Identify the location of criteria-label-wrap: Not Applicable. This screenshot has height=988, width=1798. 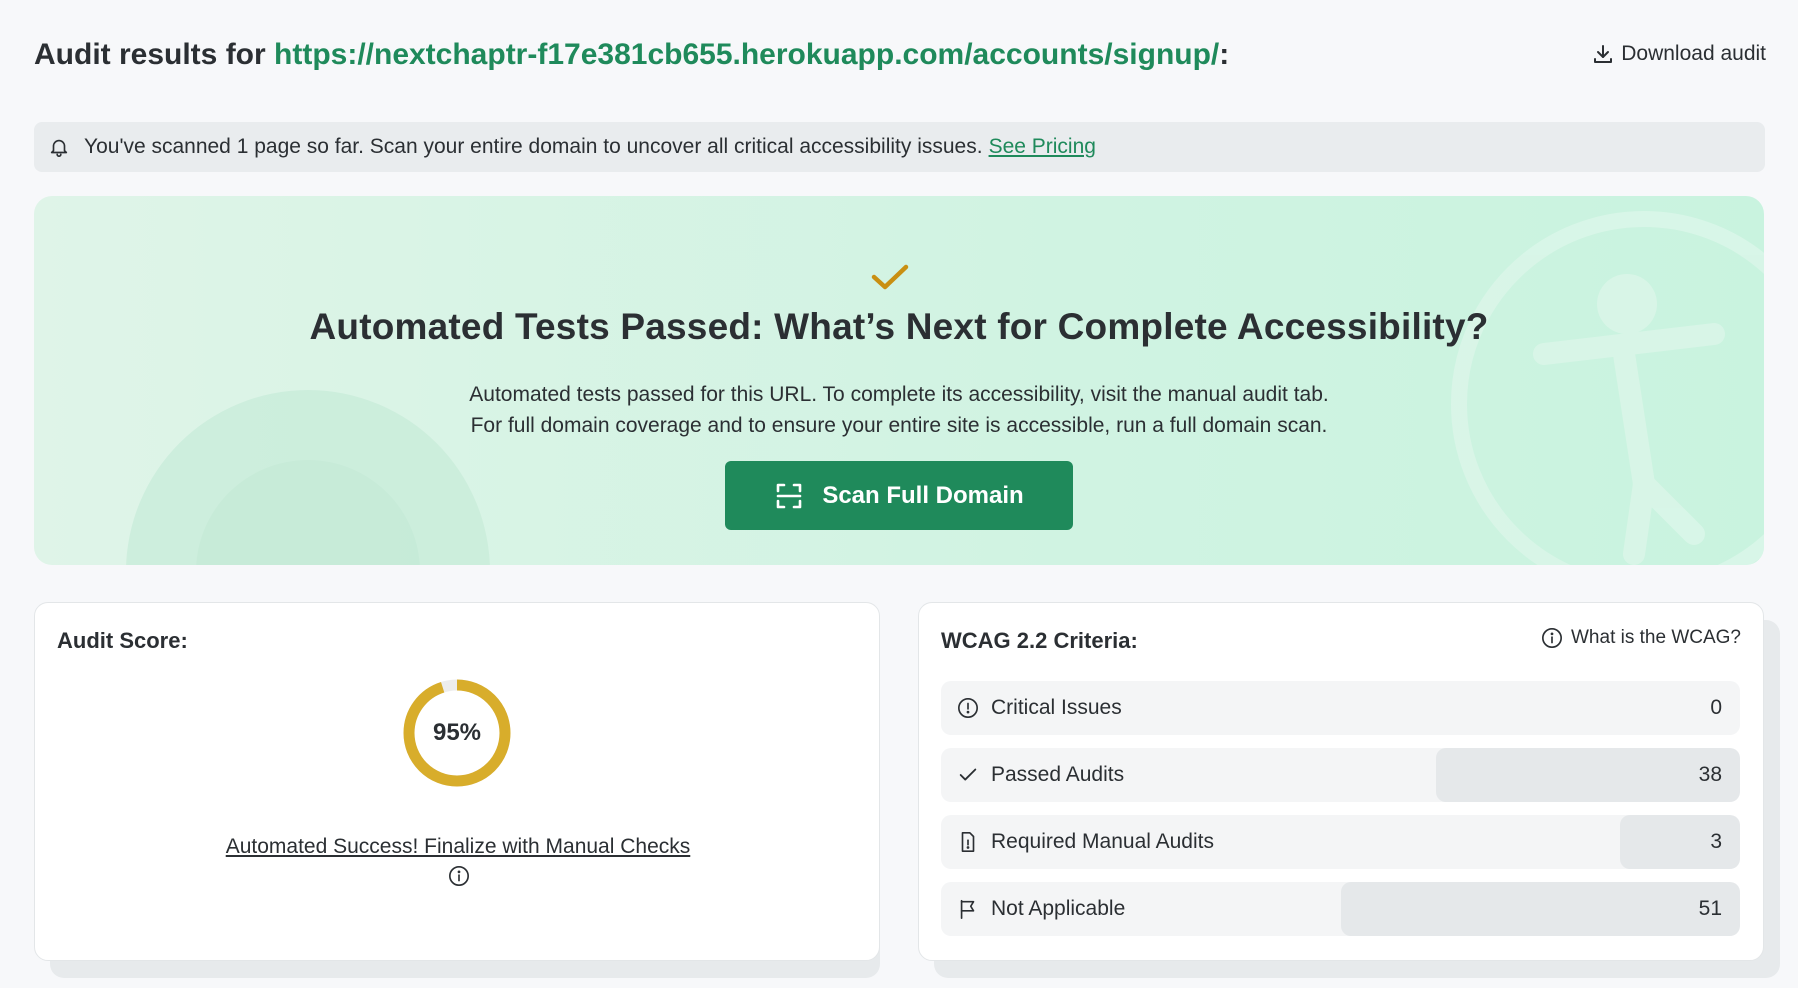
(1041, 909).